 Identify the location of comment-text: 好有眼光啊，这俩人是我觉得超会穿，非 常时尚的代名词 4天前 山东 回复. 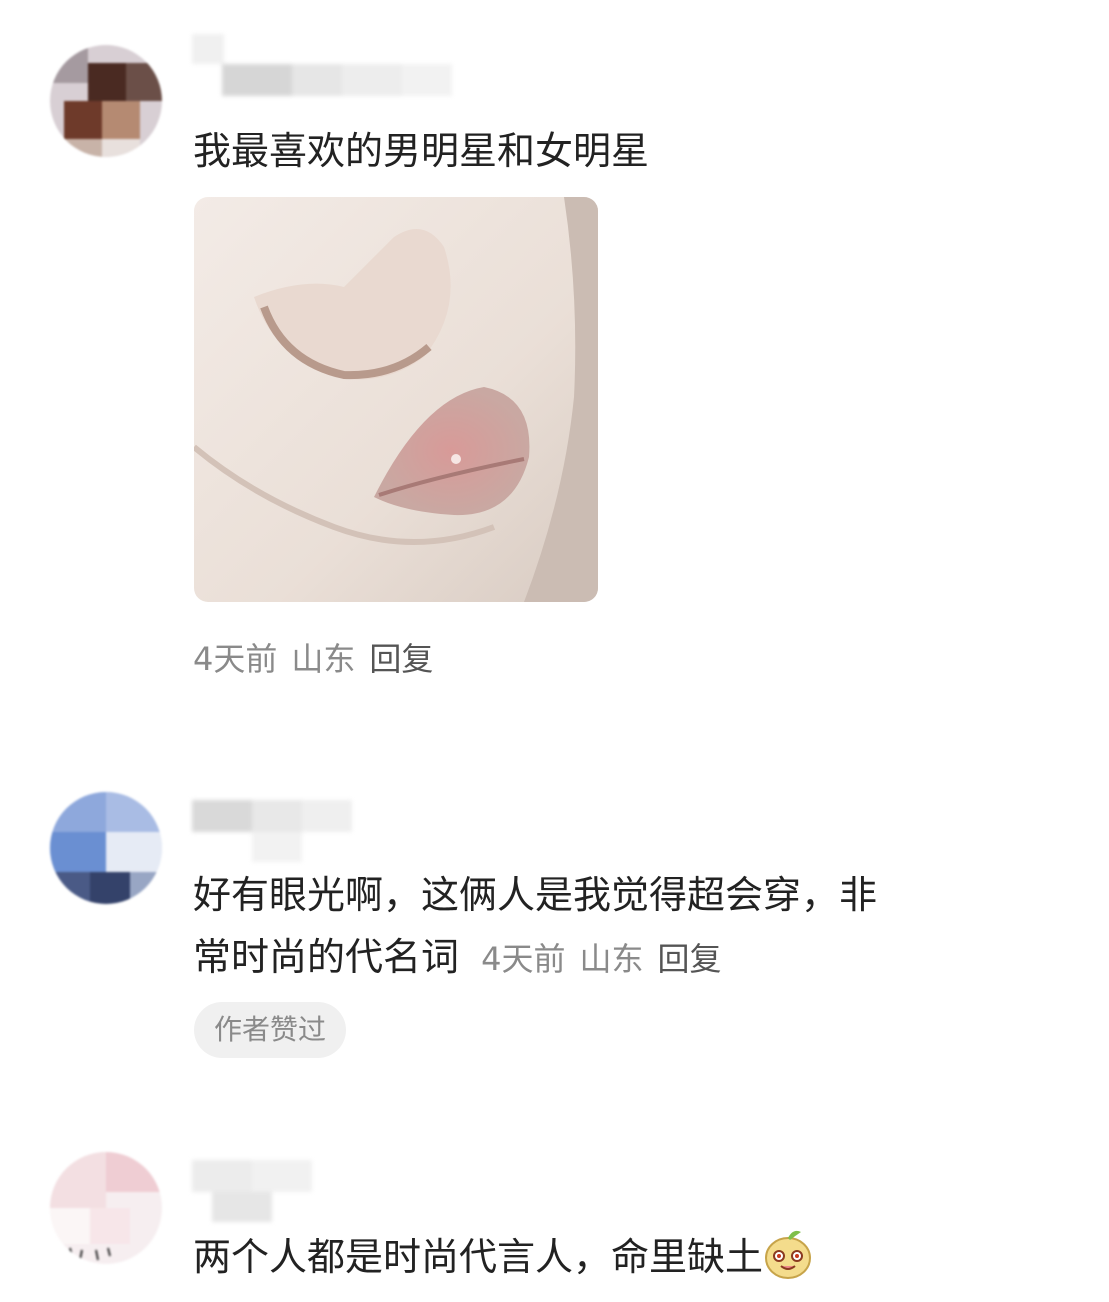
(535, 927).